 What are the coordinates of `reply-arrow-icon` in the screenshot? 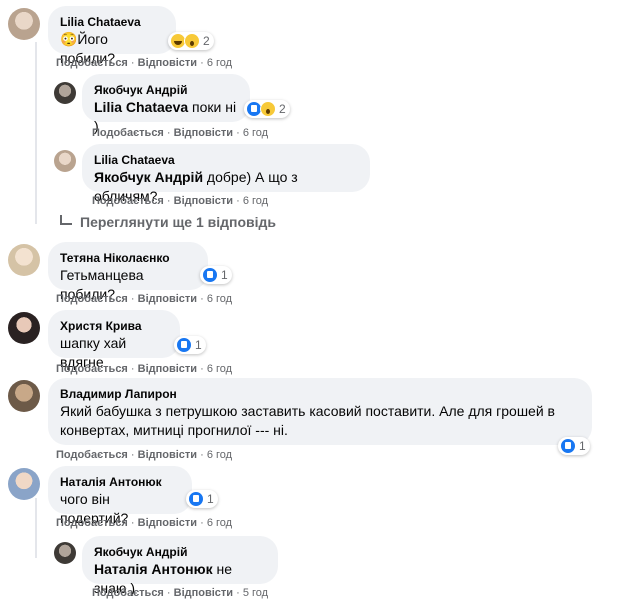 It's located at (66, 220).